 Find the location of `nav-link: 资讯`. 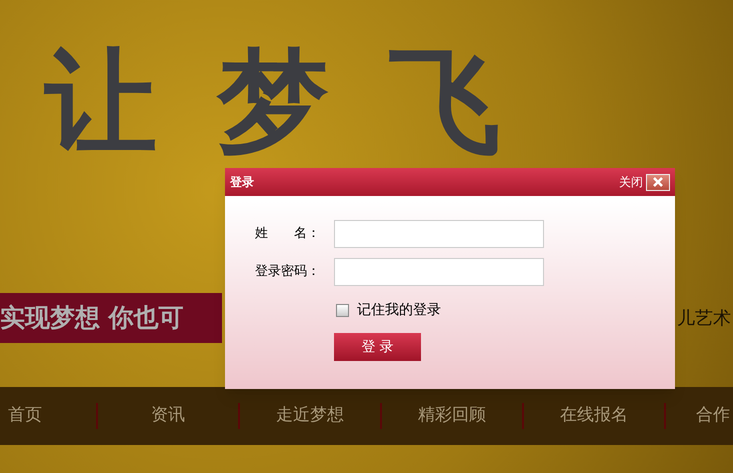

nav-link: 资讯 is located at coordinates (168, 416).